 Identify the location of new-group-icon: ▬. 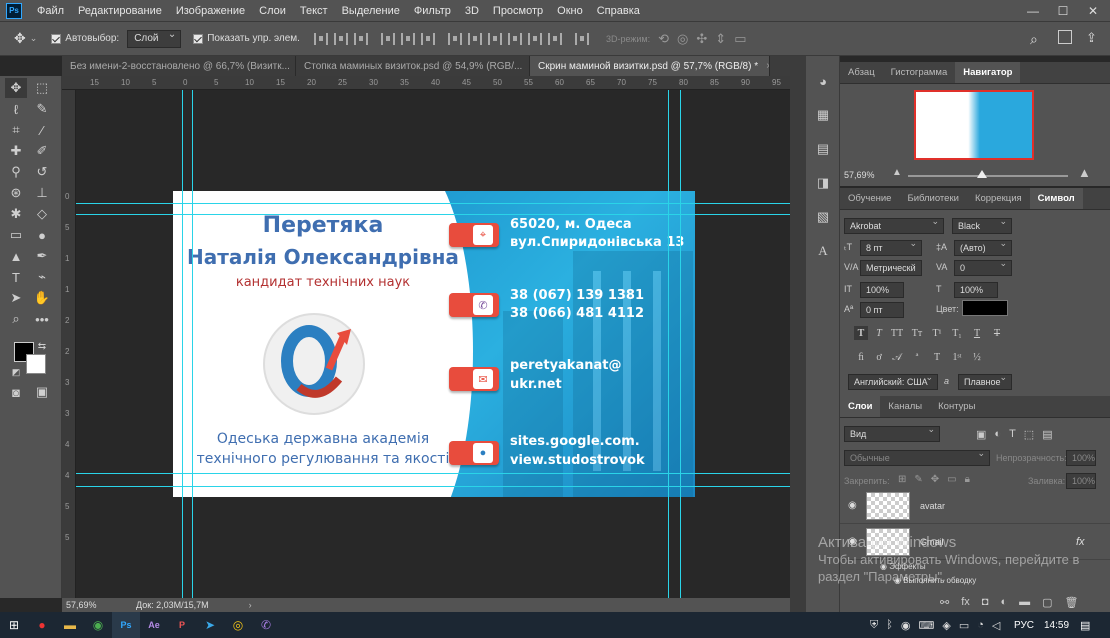
(1024, 602).